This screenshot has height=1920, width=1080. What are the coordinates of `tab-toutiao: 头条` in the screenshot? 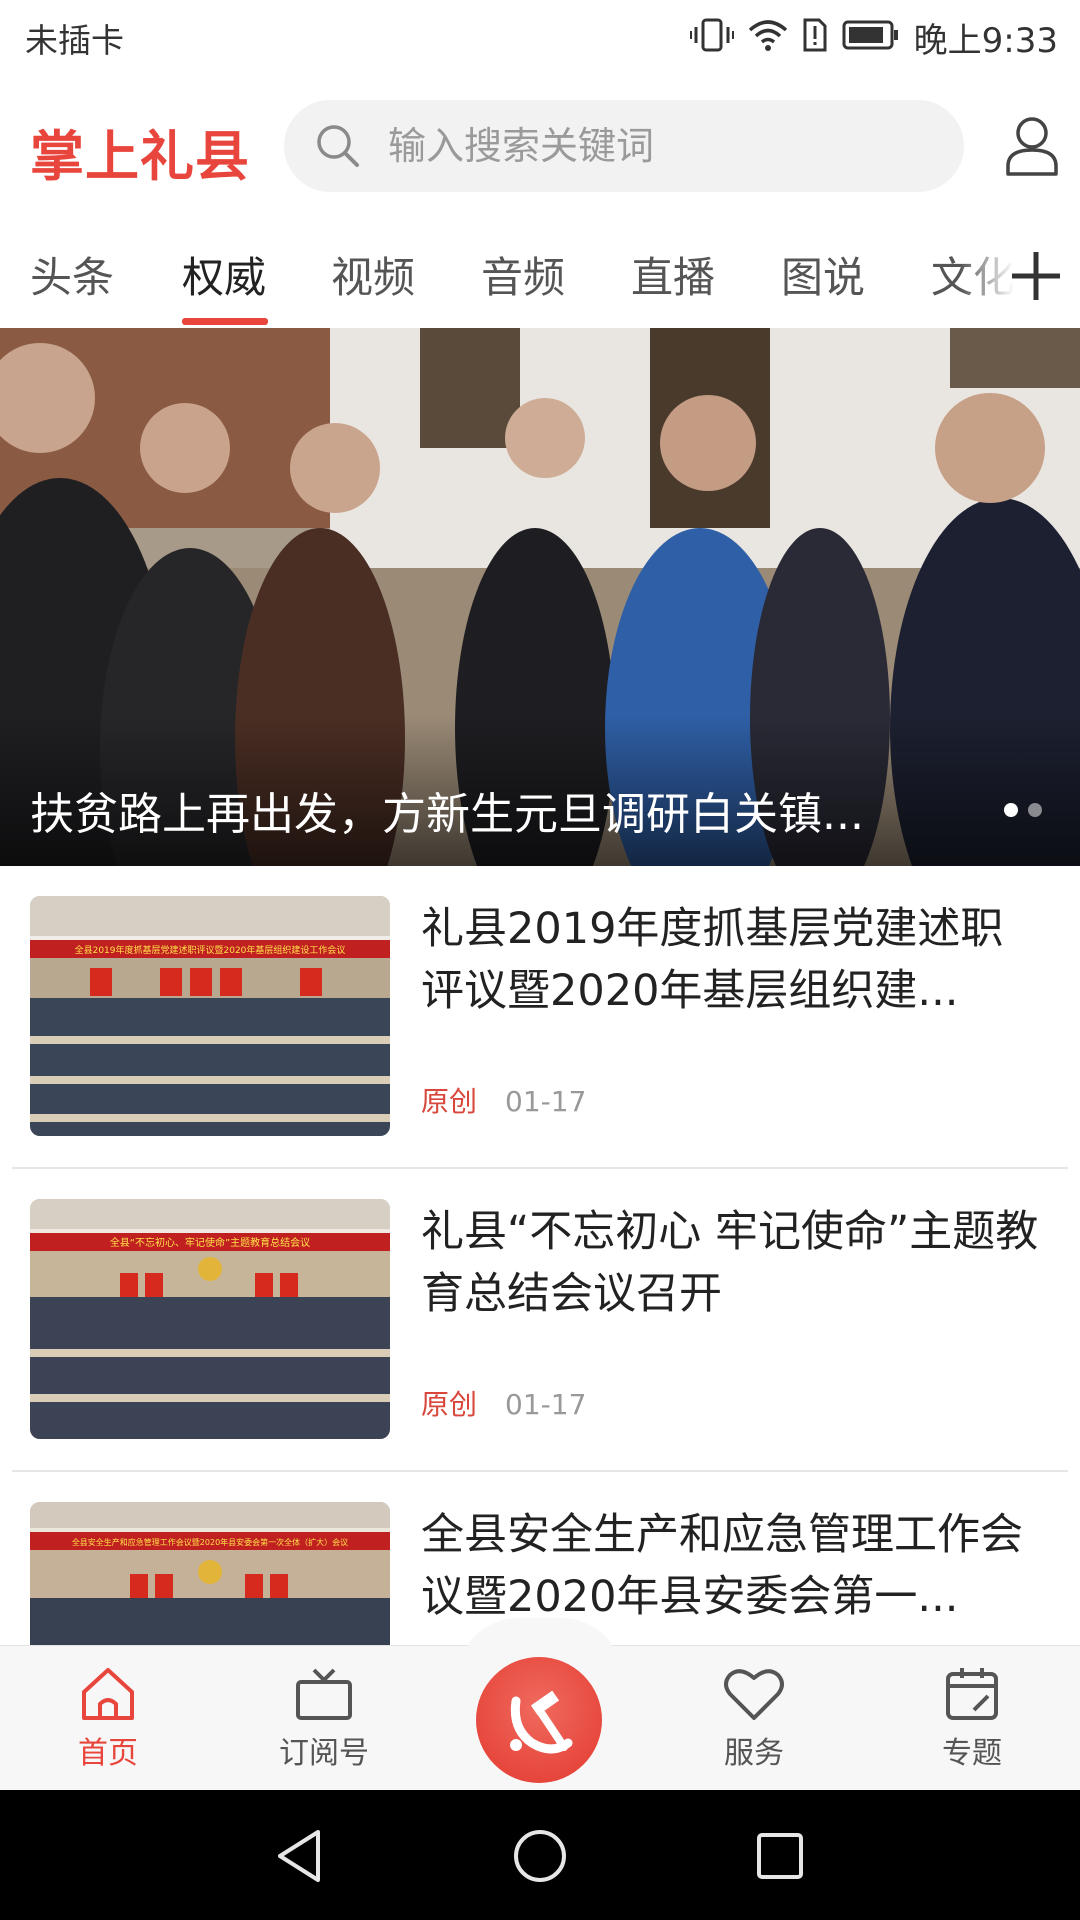 It's located at (72, 274).